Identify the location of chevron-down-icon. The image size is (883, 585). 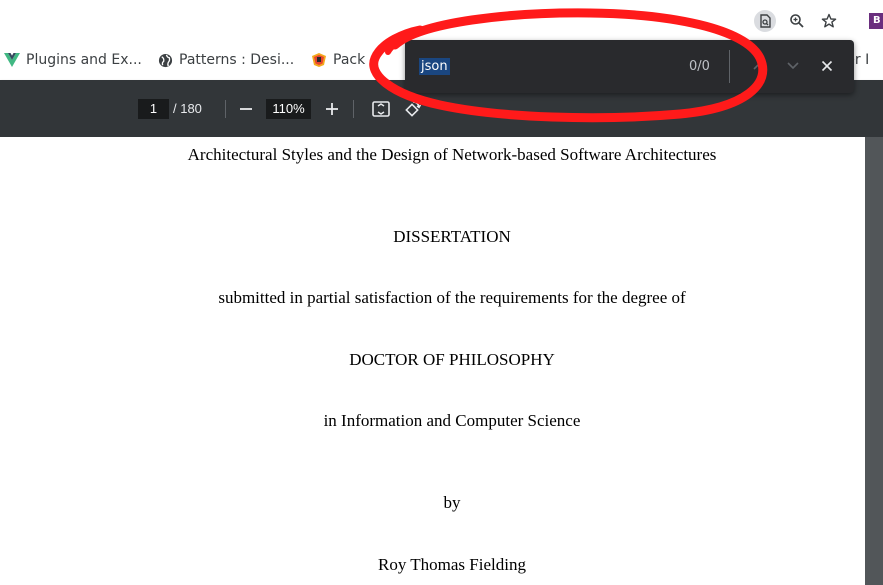
(793, 66).